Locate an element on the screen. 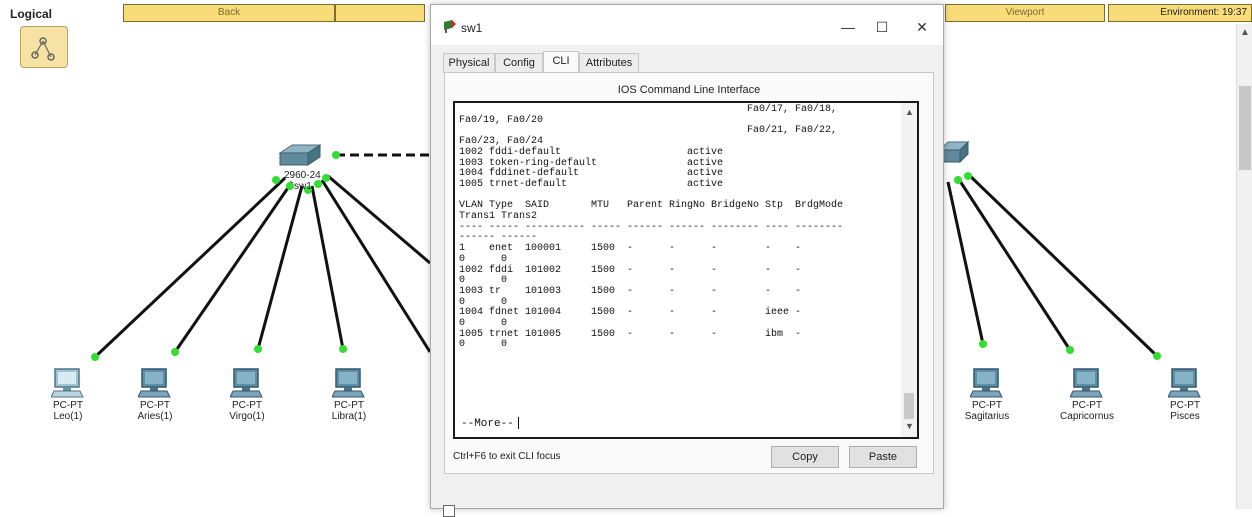 The image size is (1252, 517). pc-name-label: Libra(1) is located at coordinates (349, 416).